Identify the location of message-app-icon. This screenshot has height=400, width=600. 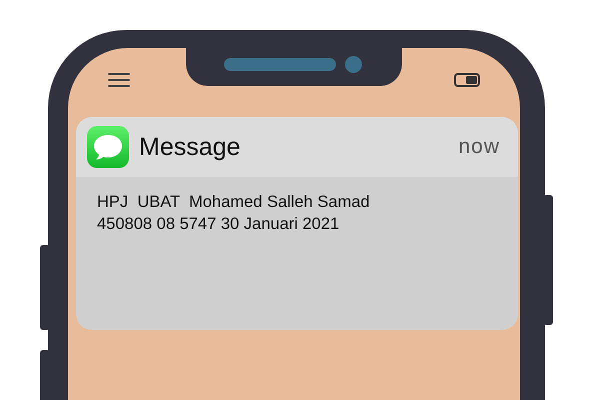
(108, 147).